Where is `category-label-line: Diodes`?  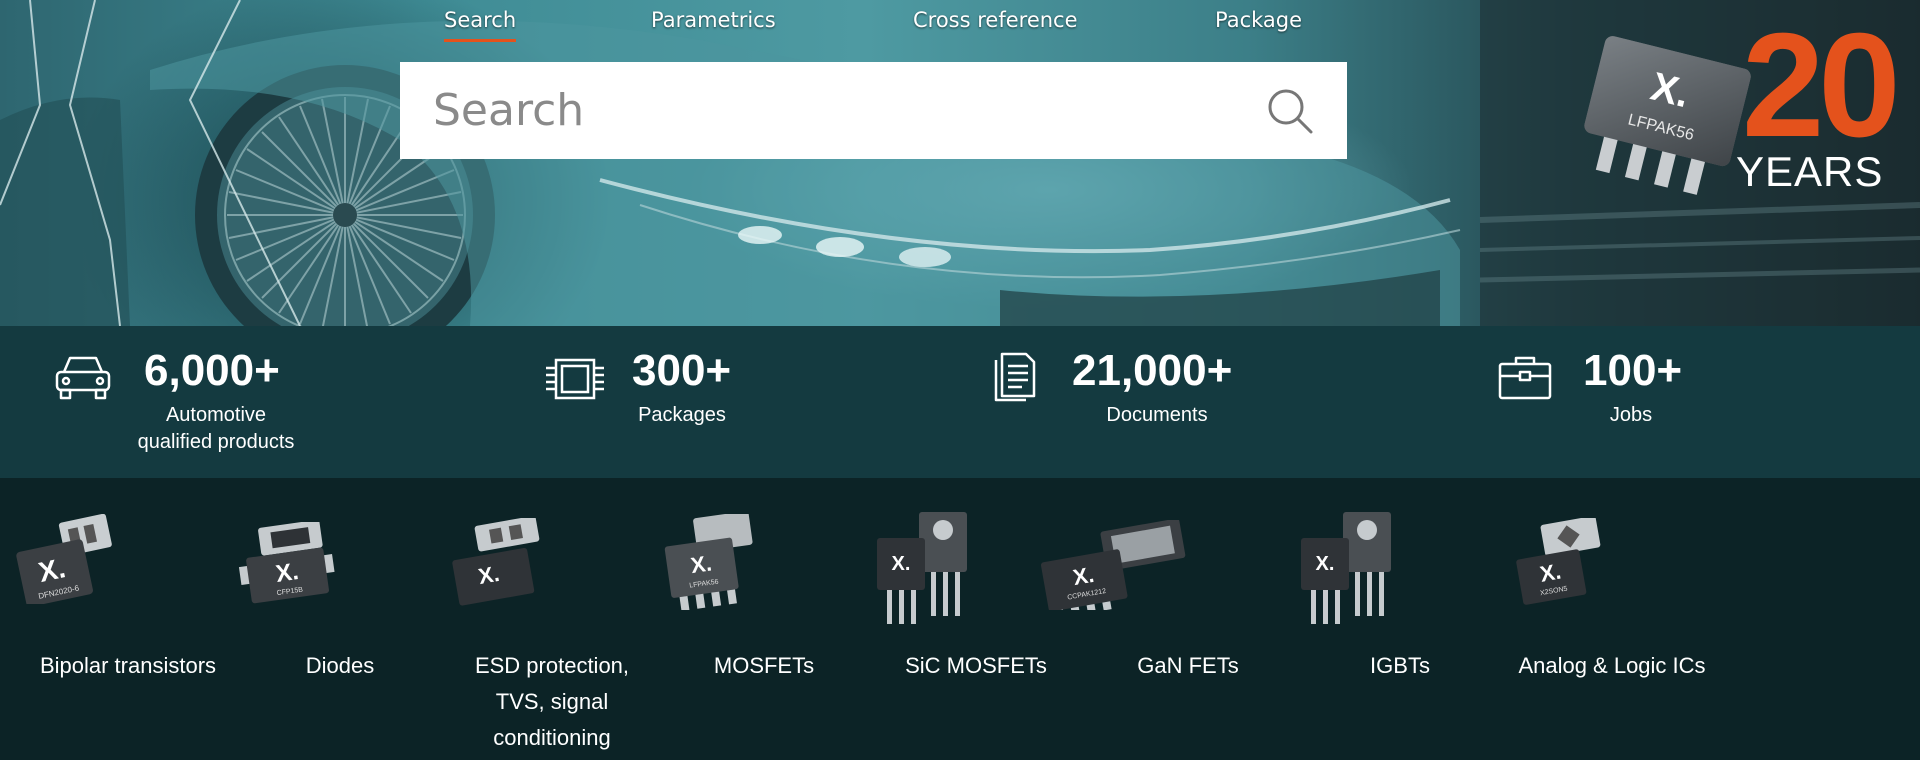
category-label-line: Diodes is located at coordinates (340, 665).